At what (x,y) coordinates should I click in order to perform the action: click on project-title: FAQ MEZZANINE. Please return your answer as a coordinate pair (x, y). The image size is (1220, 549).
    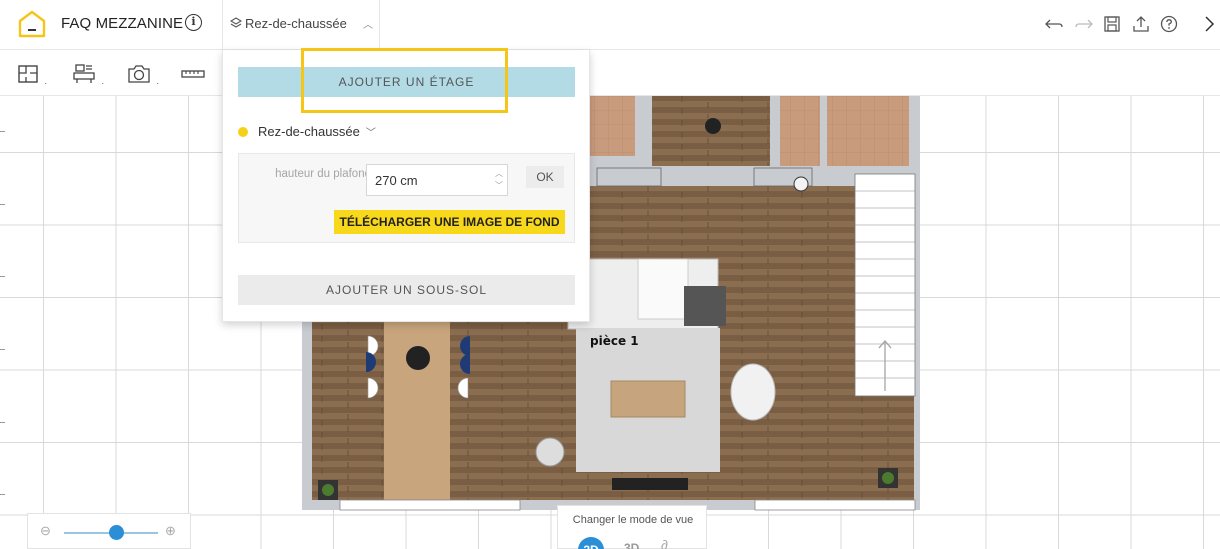
    Looking at the image, I should click on (122, 23).